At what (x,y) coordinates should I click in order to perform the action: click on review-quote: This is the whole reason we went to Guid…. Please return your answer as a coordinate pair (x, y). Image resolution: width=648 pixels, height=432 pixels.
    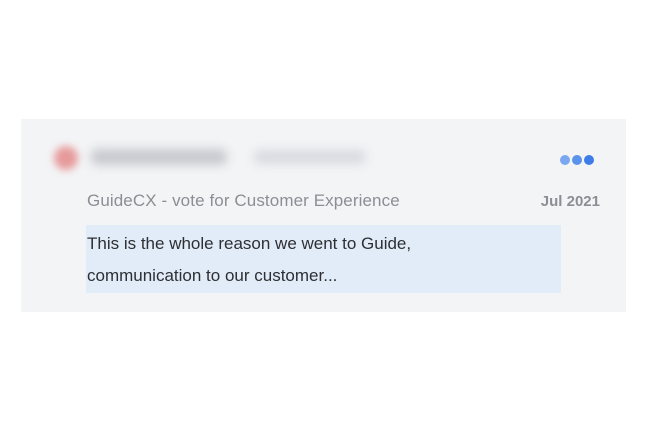
    Looking at the image, I should click on (323, 259).